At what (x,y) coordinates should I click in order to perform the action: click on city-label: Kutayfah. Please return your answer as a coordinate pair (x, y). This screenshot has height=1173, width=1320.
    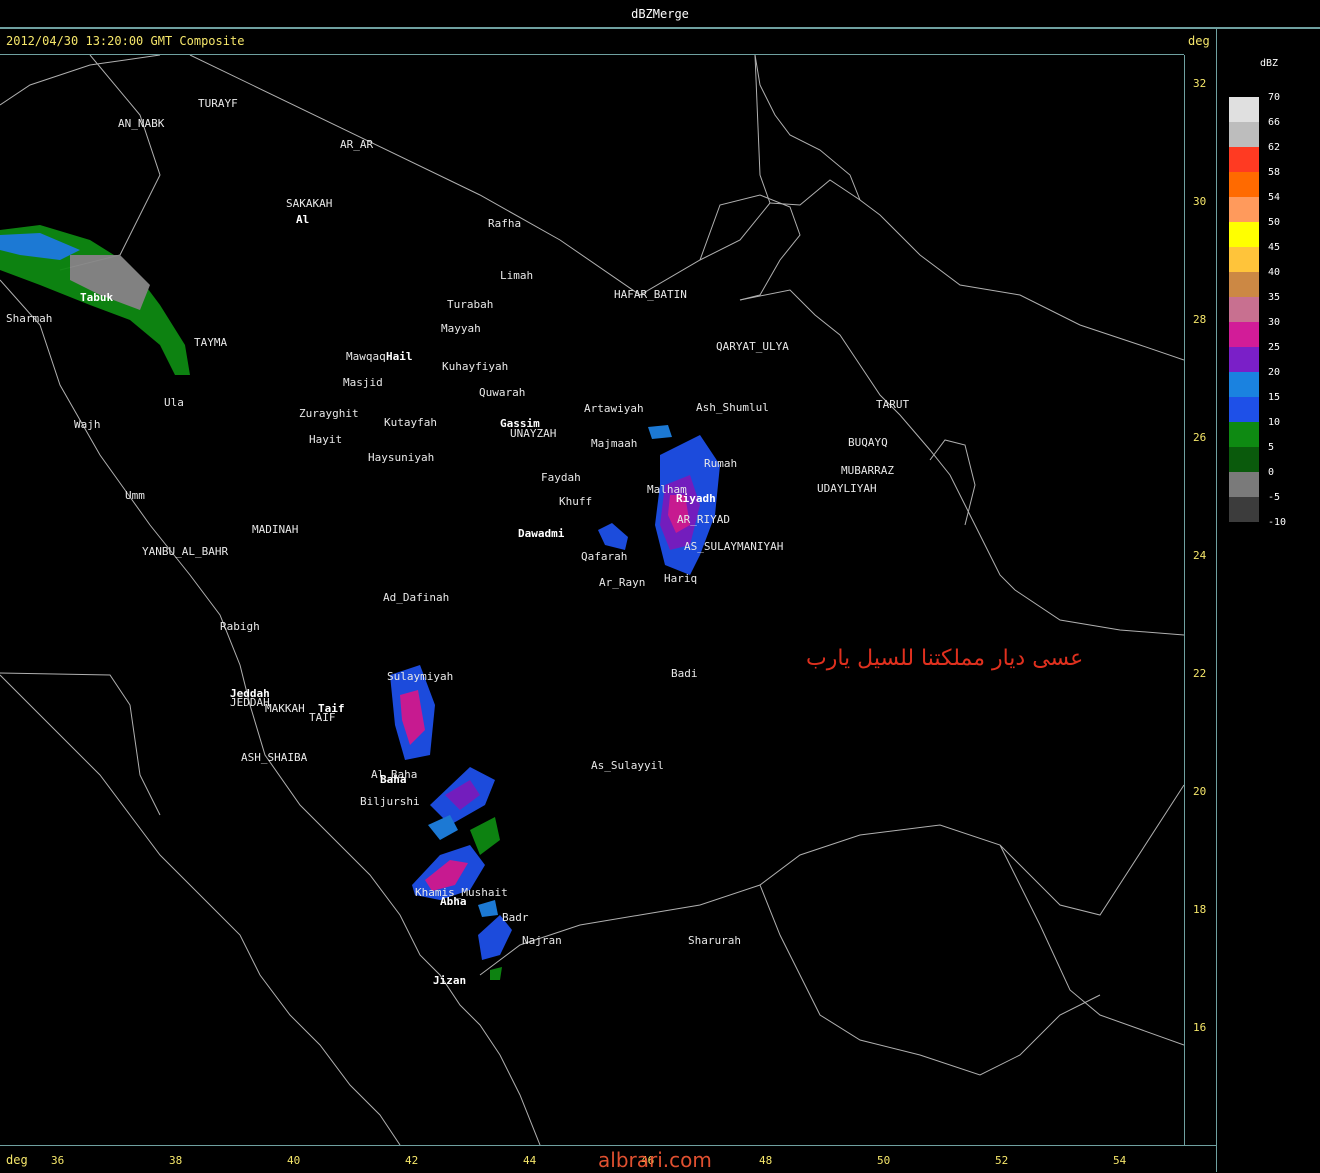
    Looking at the image, I should click on (410, 422).